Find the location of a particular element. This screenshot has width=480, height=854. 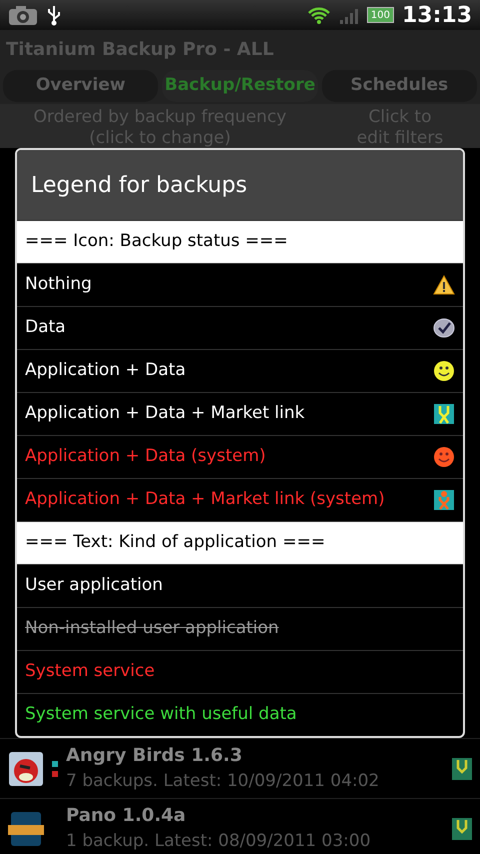

warning-icon is located at coordinates (444, 285).